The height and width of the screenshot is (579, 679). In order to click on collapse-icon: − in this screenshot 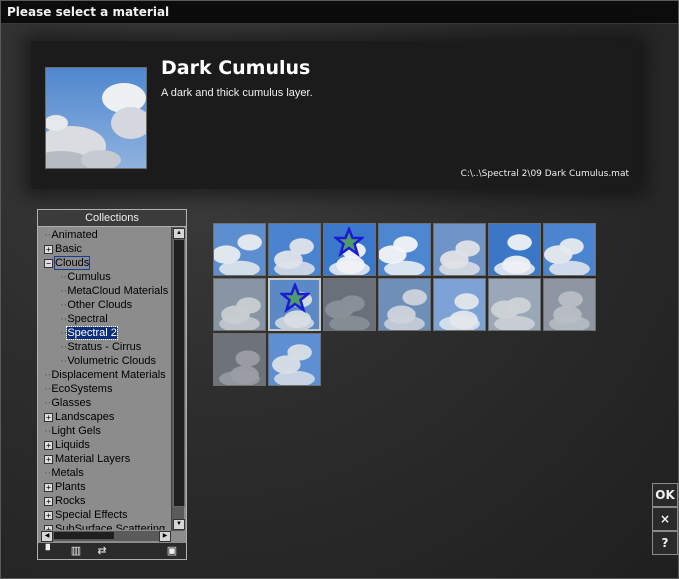, I will do `click(48, 263)`.